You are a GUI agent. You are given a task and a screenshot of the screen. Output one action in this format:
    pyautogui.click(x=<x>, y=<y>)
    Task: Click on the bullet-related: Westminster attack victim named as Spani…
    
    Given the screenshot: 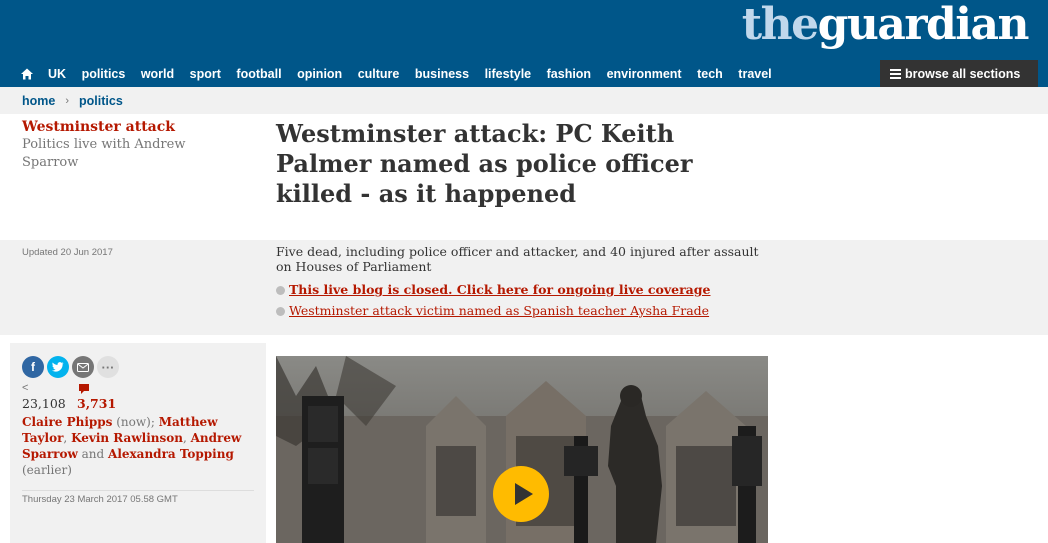 What is the action you would take?
    pyautogui.click(x=492, y=311)
    